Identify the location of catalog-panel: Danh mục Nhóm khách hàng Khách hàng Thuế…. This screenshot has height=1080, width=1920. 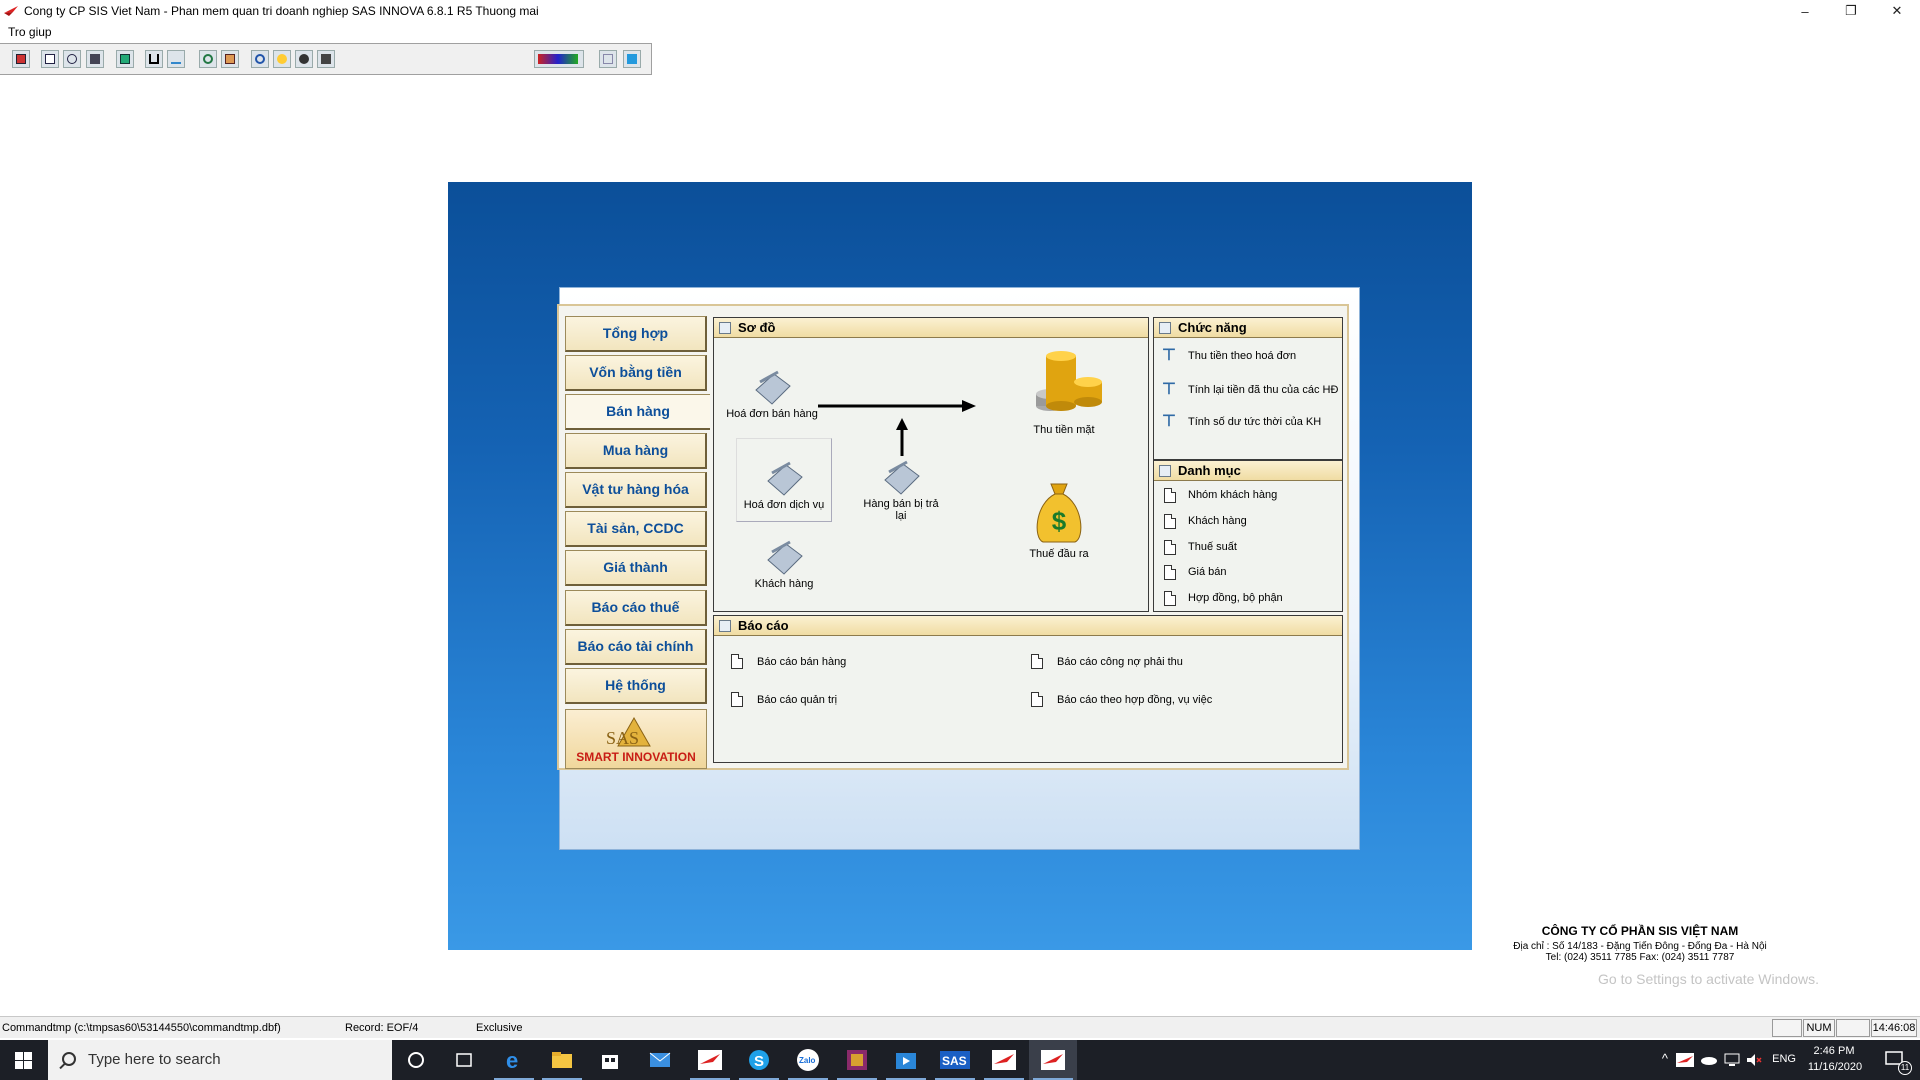
(1248, 536).